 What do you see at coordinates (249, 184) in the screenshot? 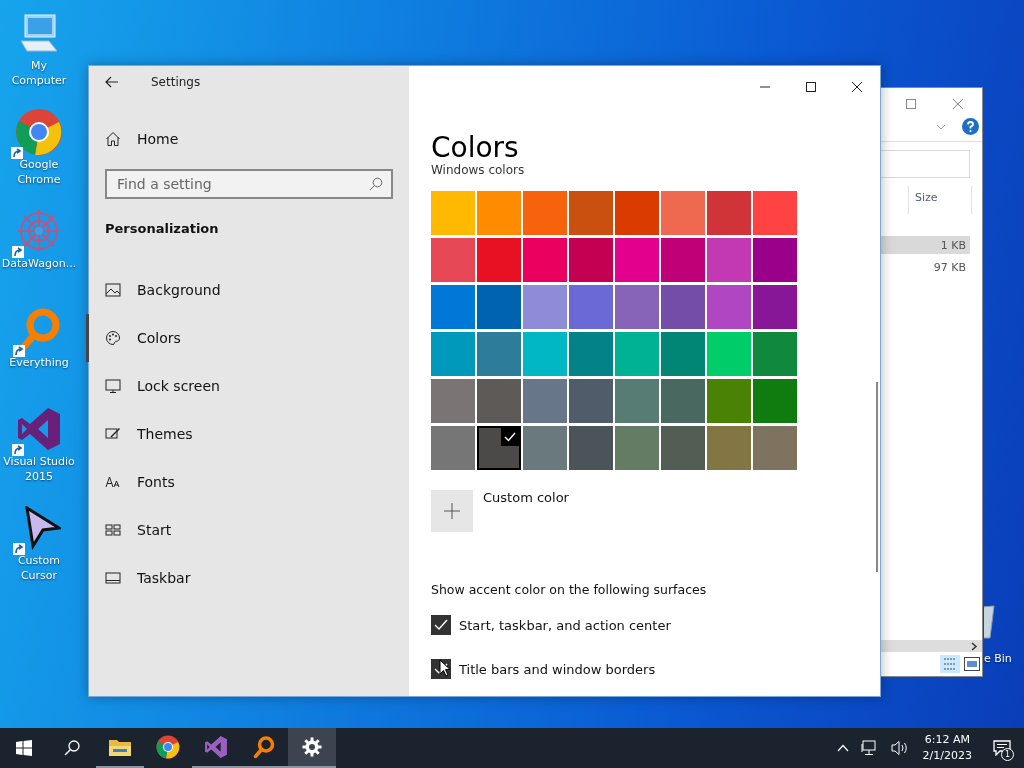
I see `search-field: Find a setting` at bounding box center [249, 184].